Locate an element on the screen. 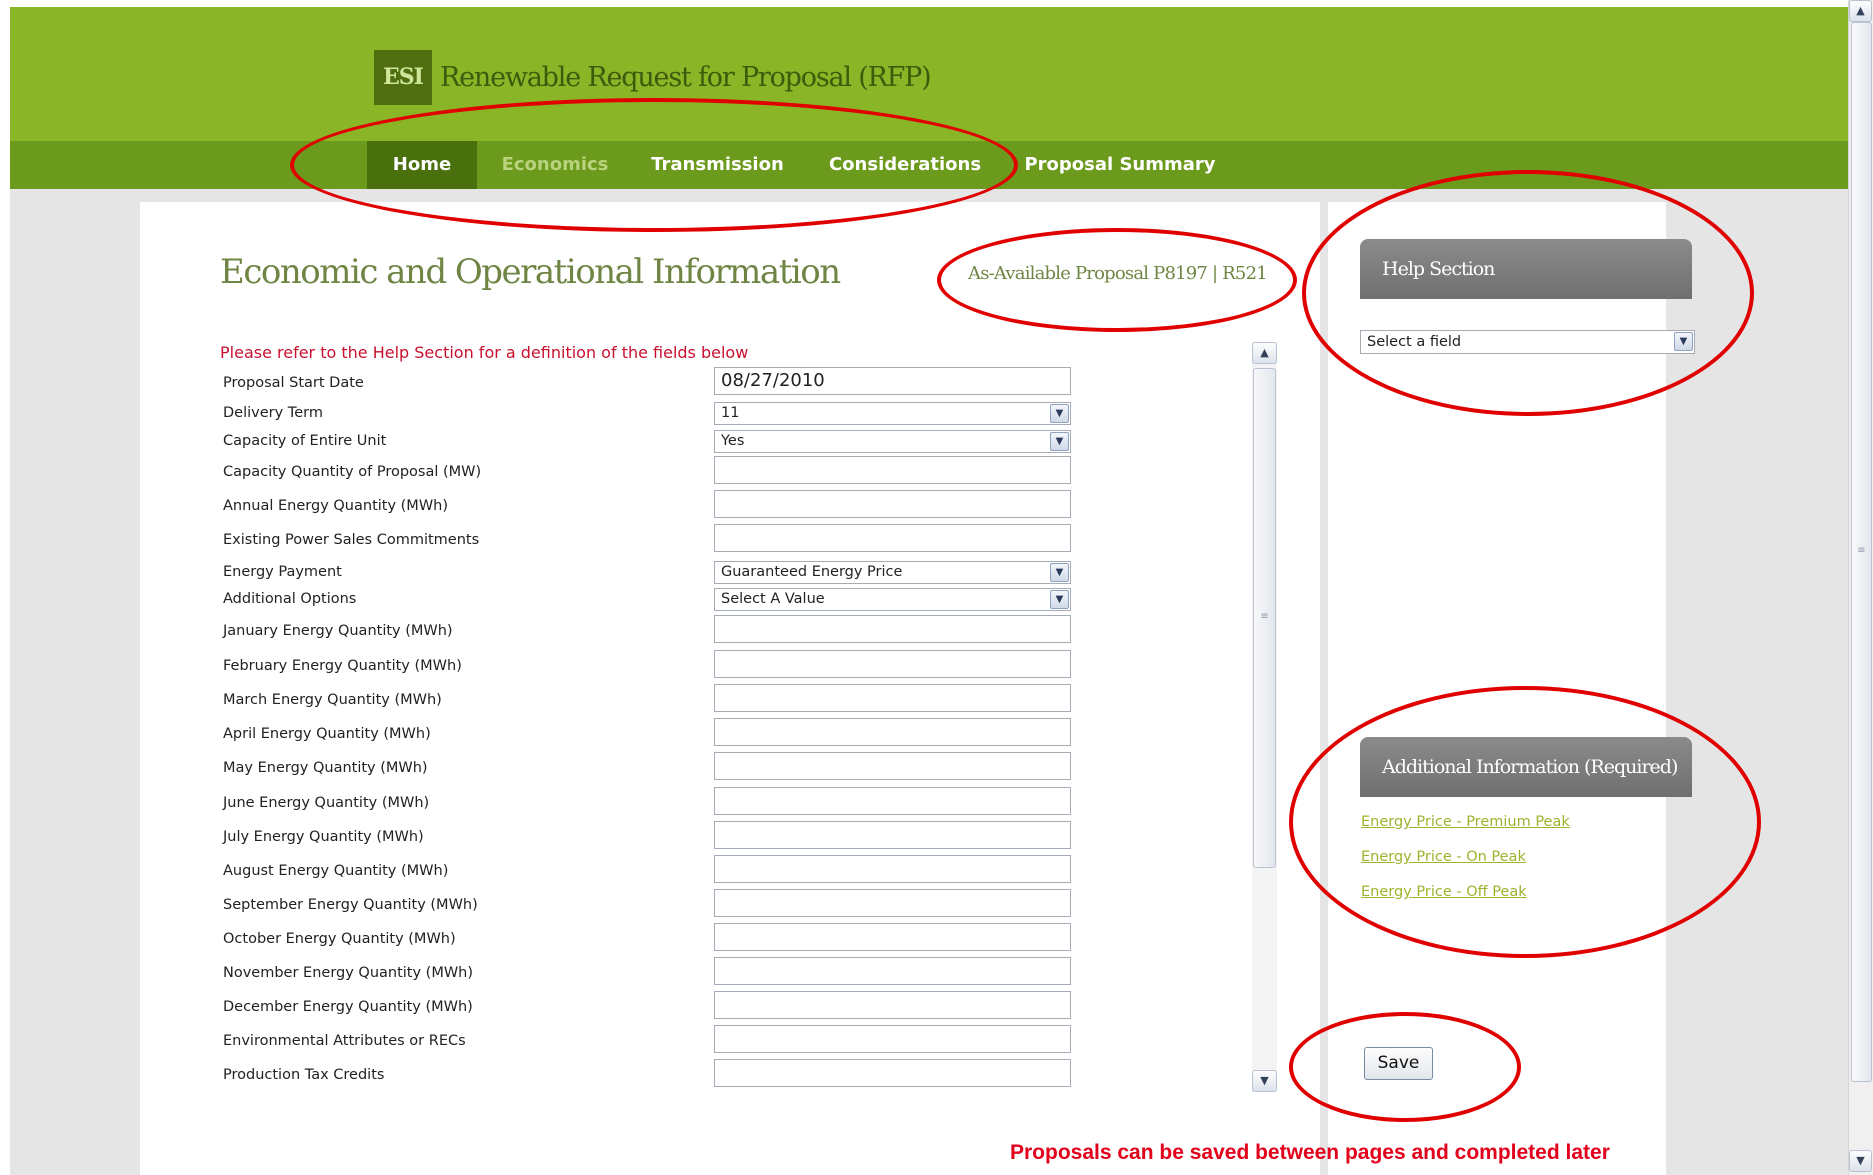 The height and width of the screenshot is (1175, 1873). link-energy-price-premium-peak: Energy Price - Premium Peak is located at coordinates (1465, 822).